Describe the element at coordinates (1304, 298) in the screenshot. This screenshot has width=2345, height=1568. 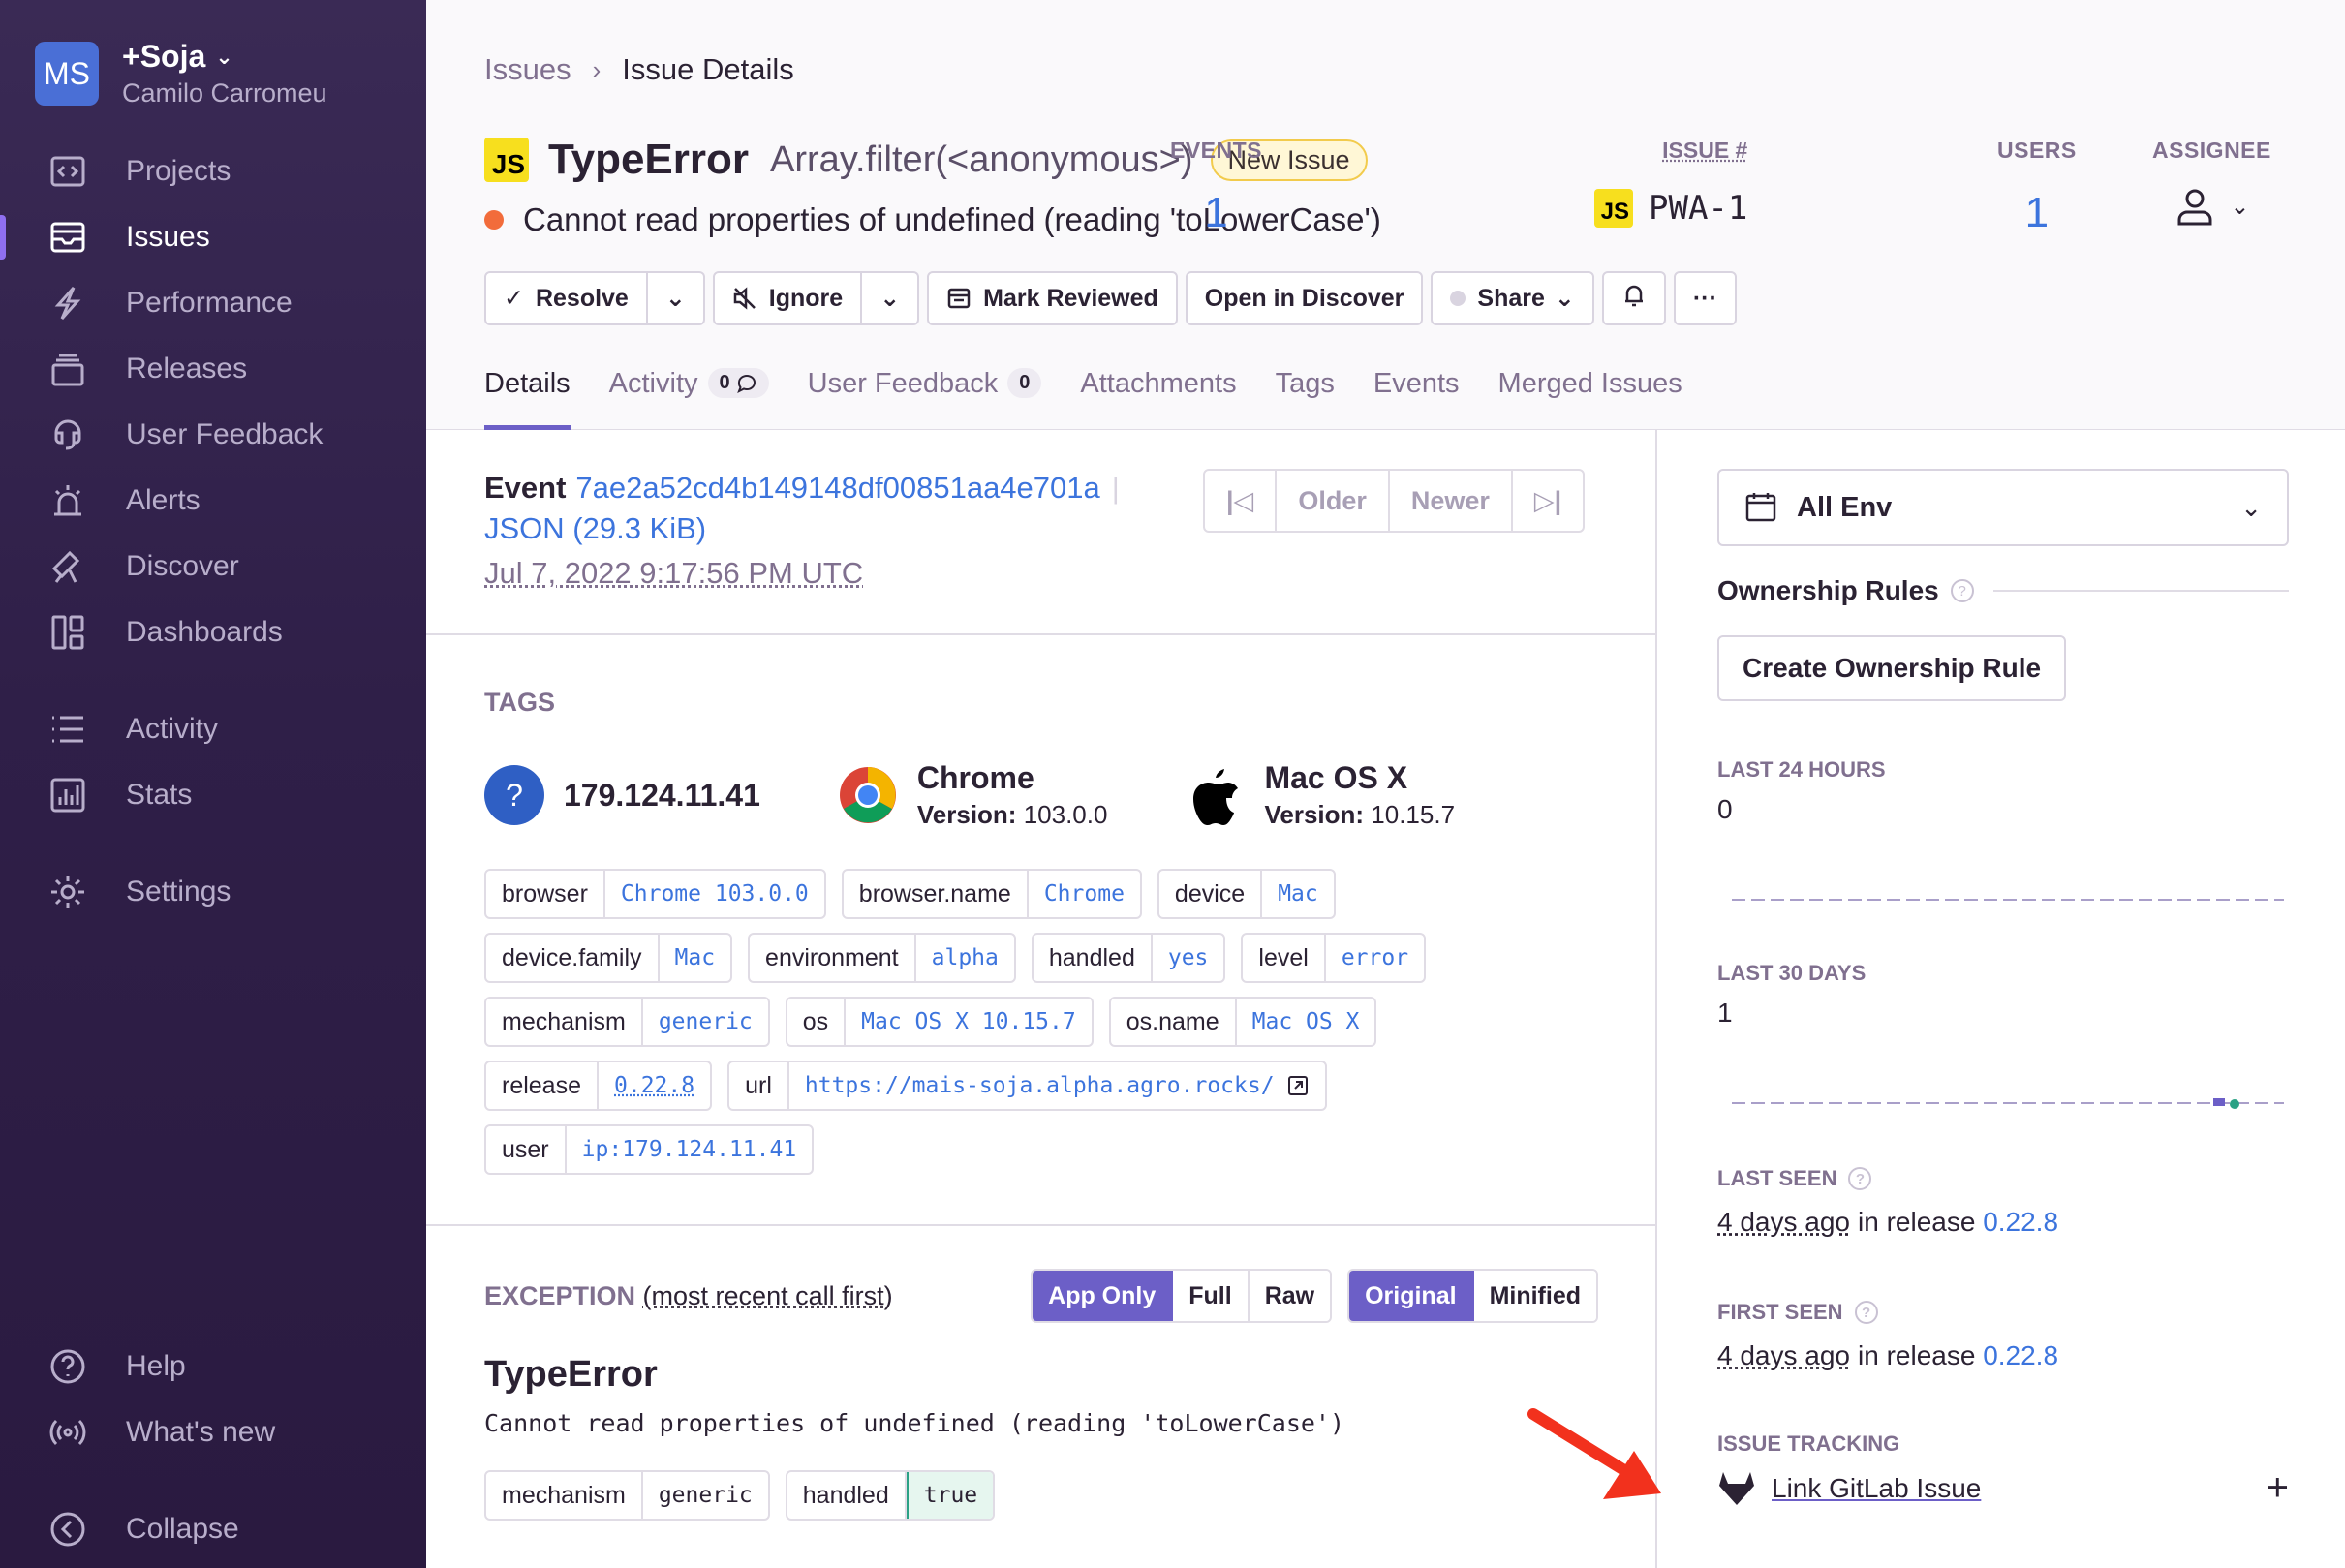
I see `open-in-discover-button: Open in Discover` at that location.